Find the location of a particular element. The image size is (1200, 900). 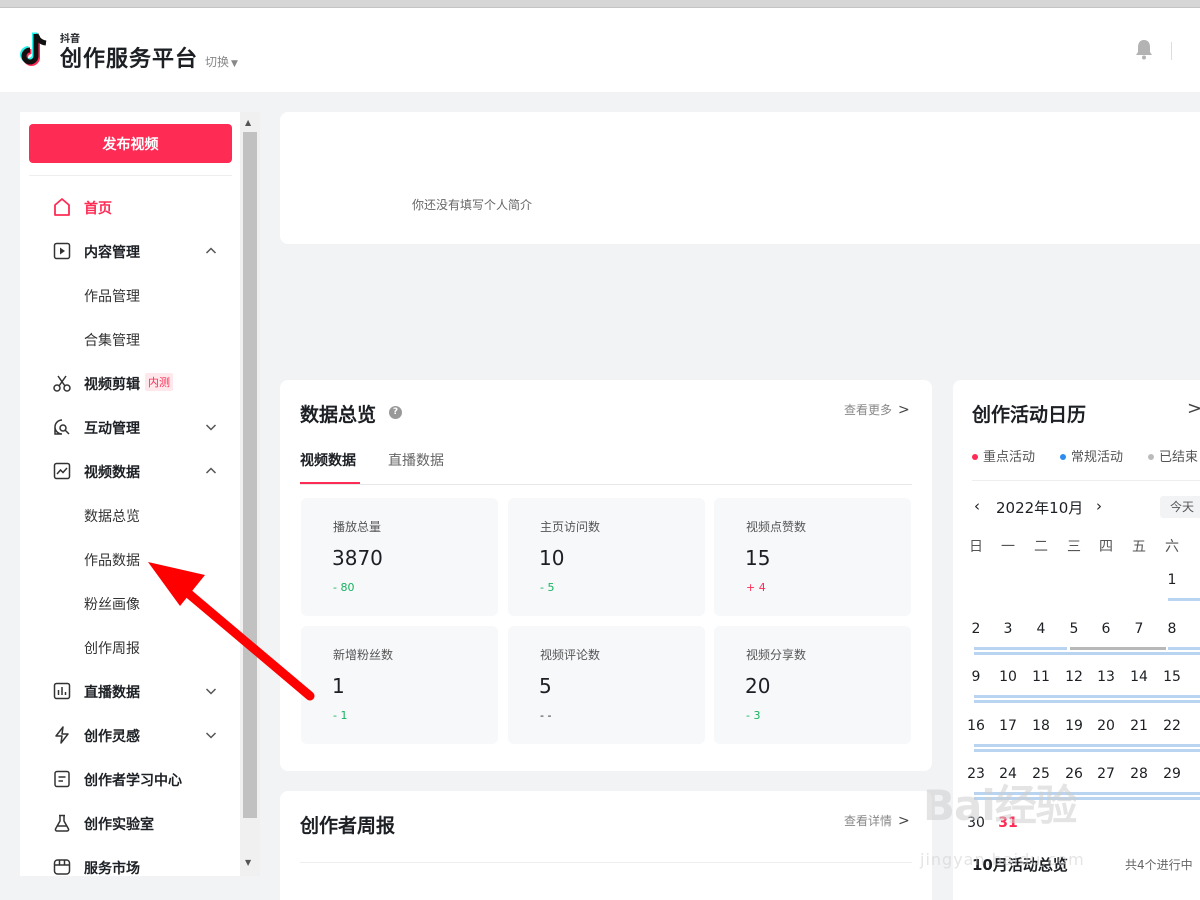

calendar-day: 7 is located at coordinates (1139, 629).